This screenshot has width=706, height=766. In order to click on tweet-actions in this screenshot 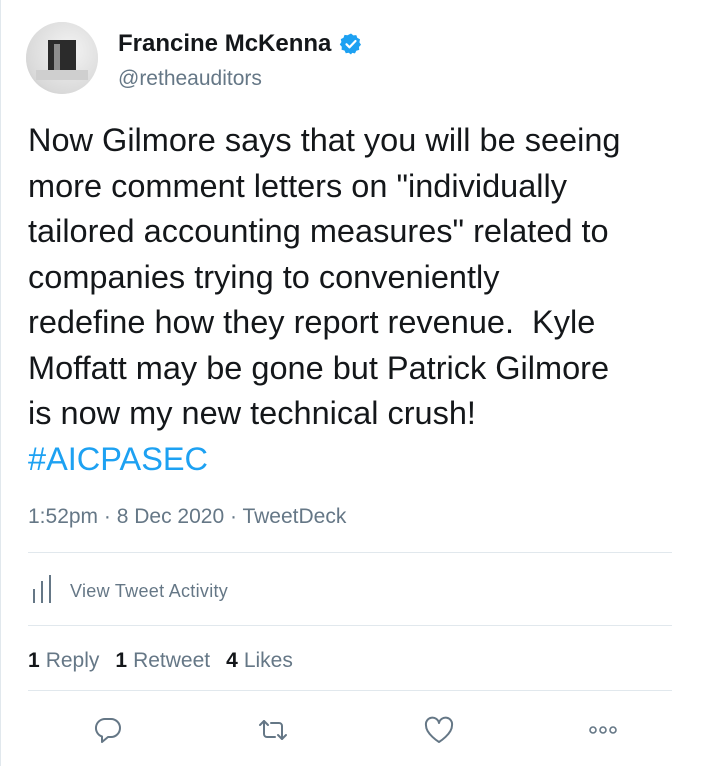, I will do `click(353, 732)`.